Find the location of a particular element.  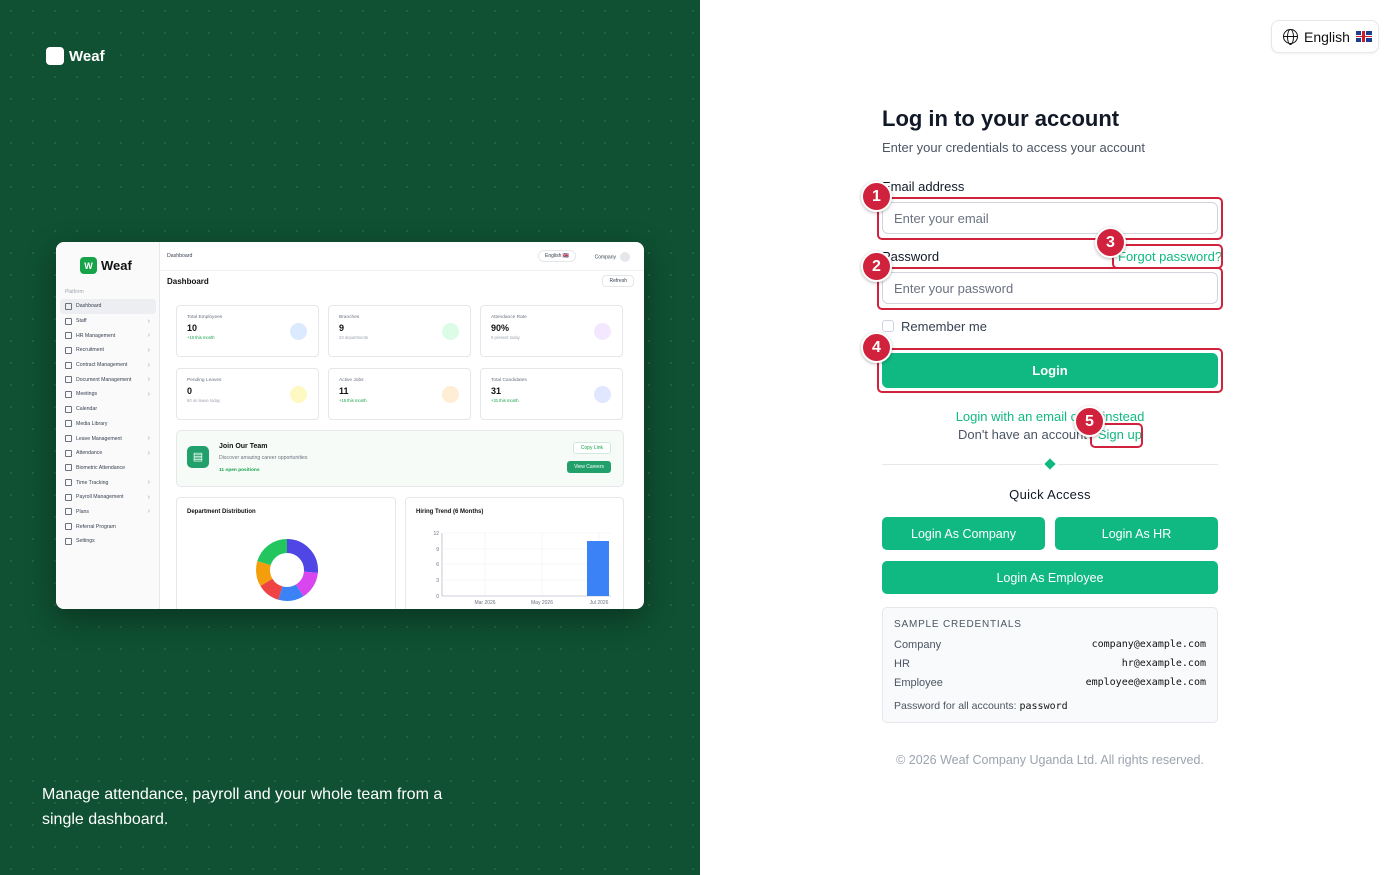

brand-logo: Weaf is located at coordinates (75, 56).